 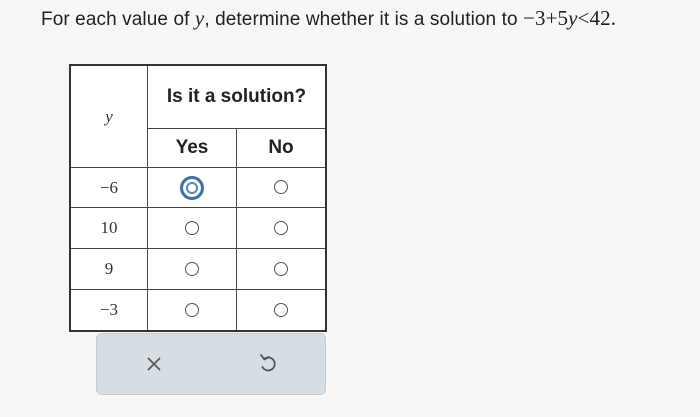 I want to click on y-column-header: y, so click(x=108, y=116).